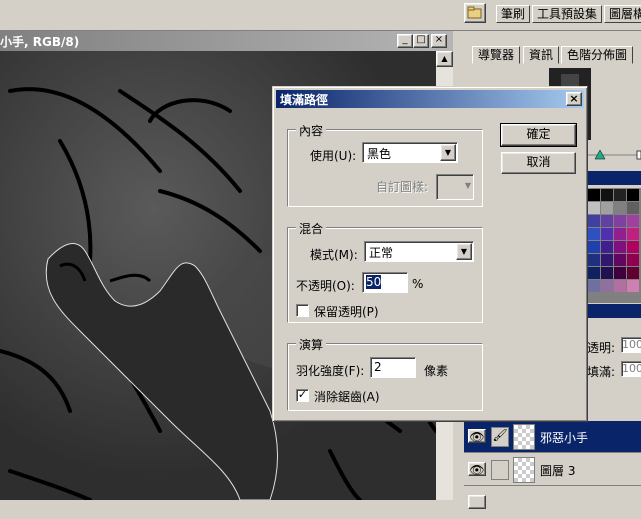 The height and width of the screenshot is (519, 641). I want to click on layer-fill-field: 100, so click(631, 369).